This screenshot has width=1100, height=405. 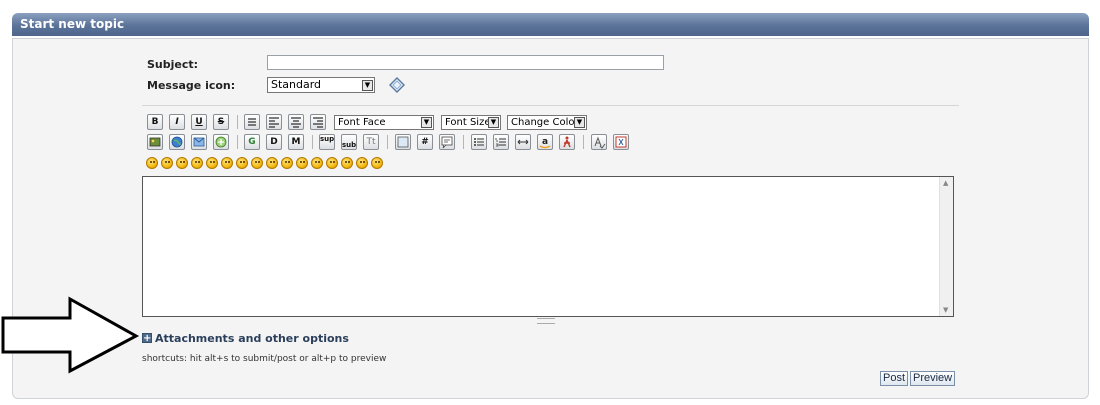 I want to click on insert-email-button, so click(x=199, y=142).